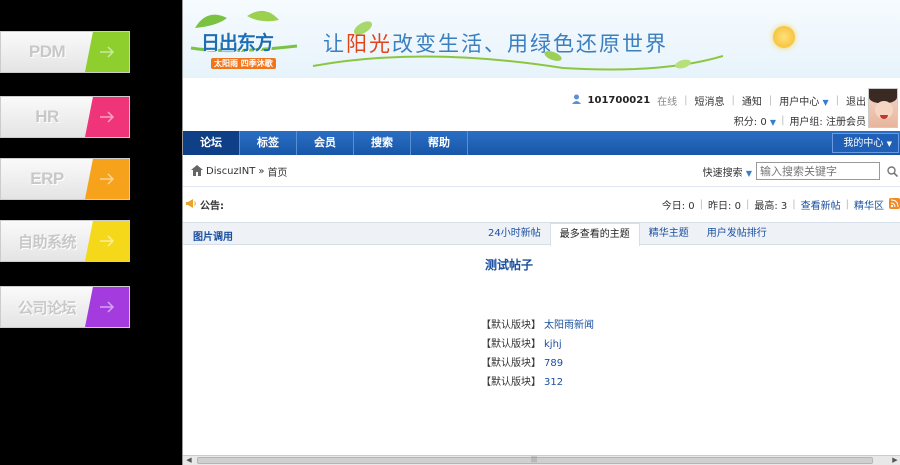  I want to click on nav-item-0: 论坛, so click(211, 143).